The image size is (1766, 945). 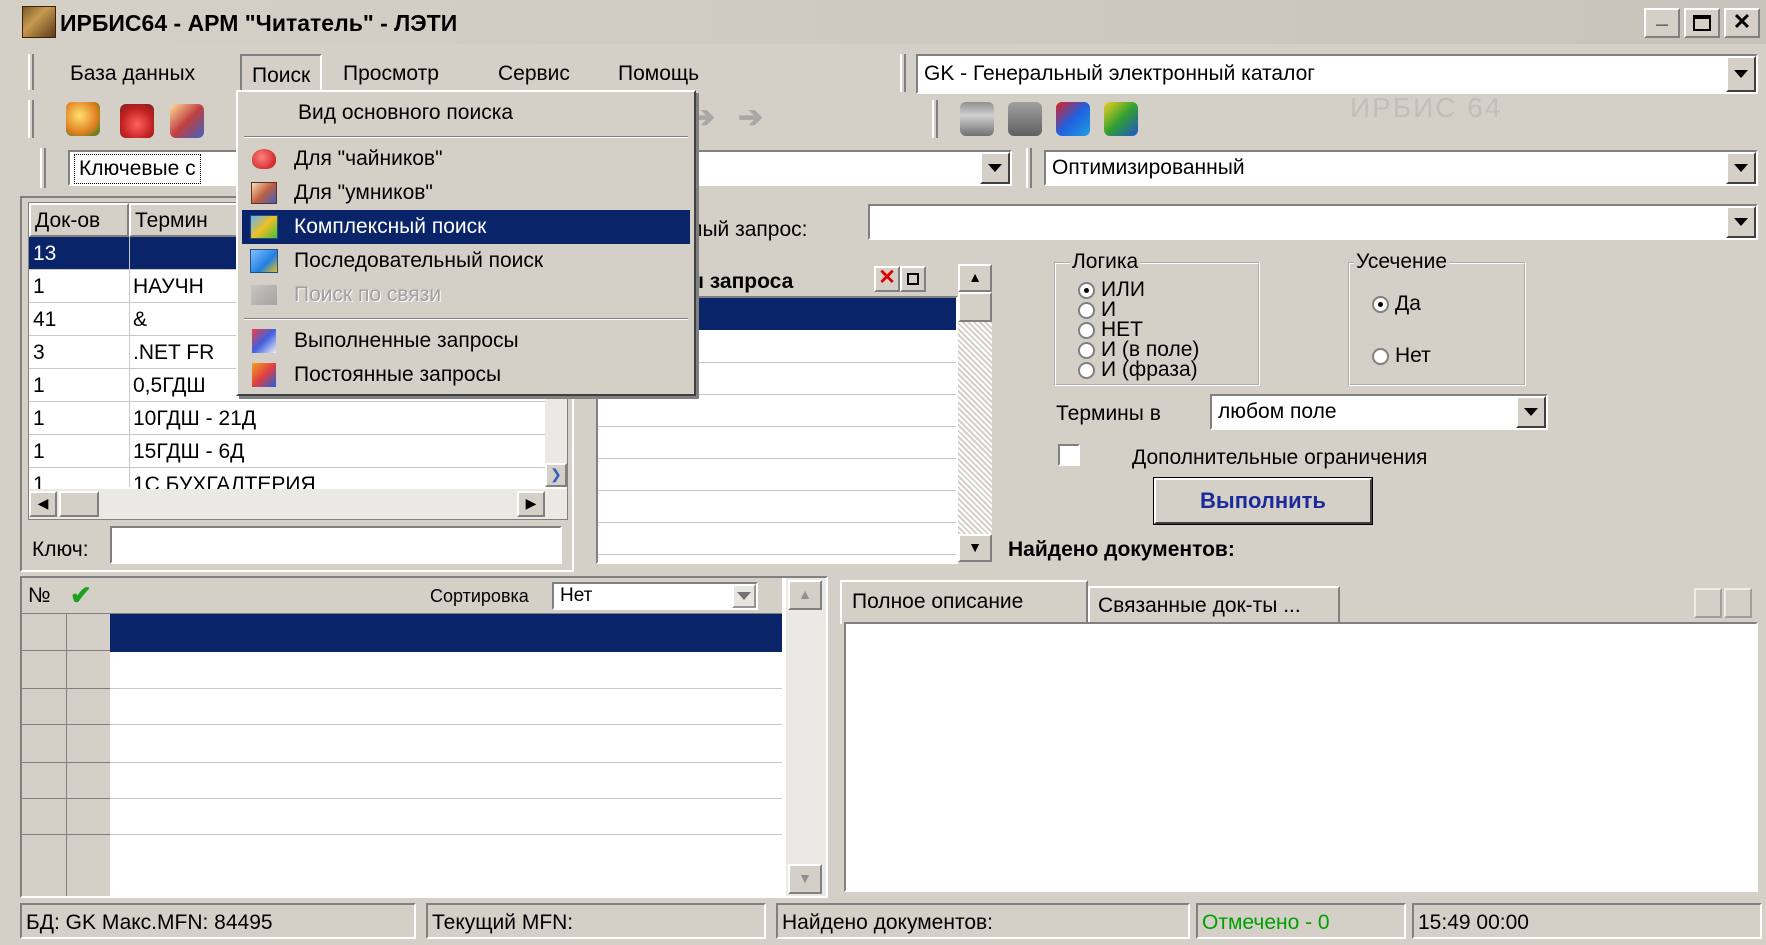 What do you see at coordinates (43, 504) in the screenshot?
I see `scroll-left-button: ◀` at bounding box center [43, 504].